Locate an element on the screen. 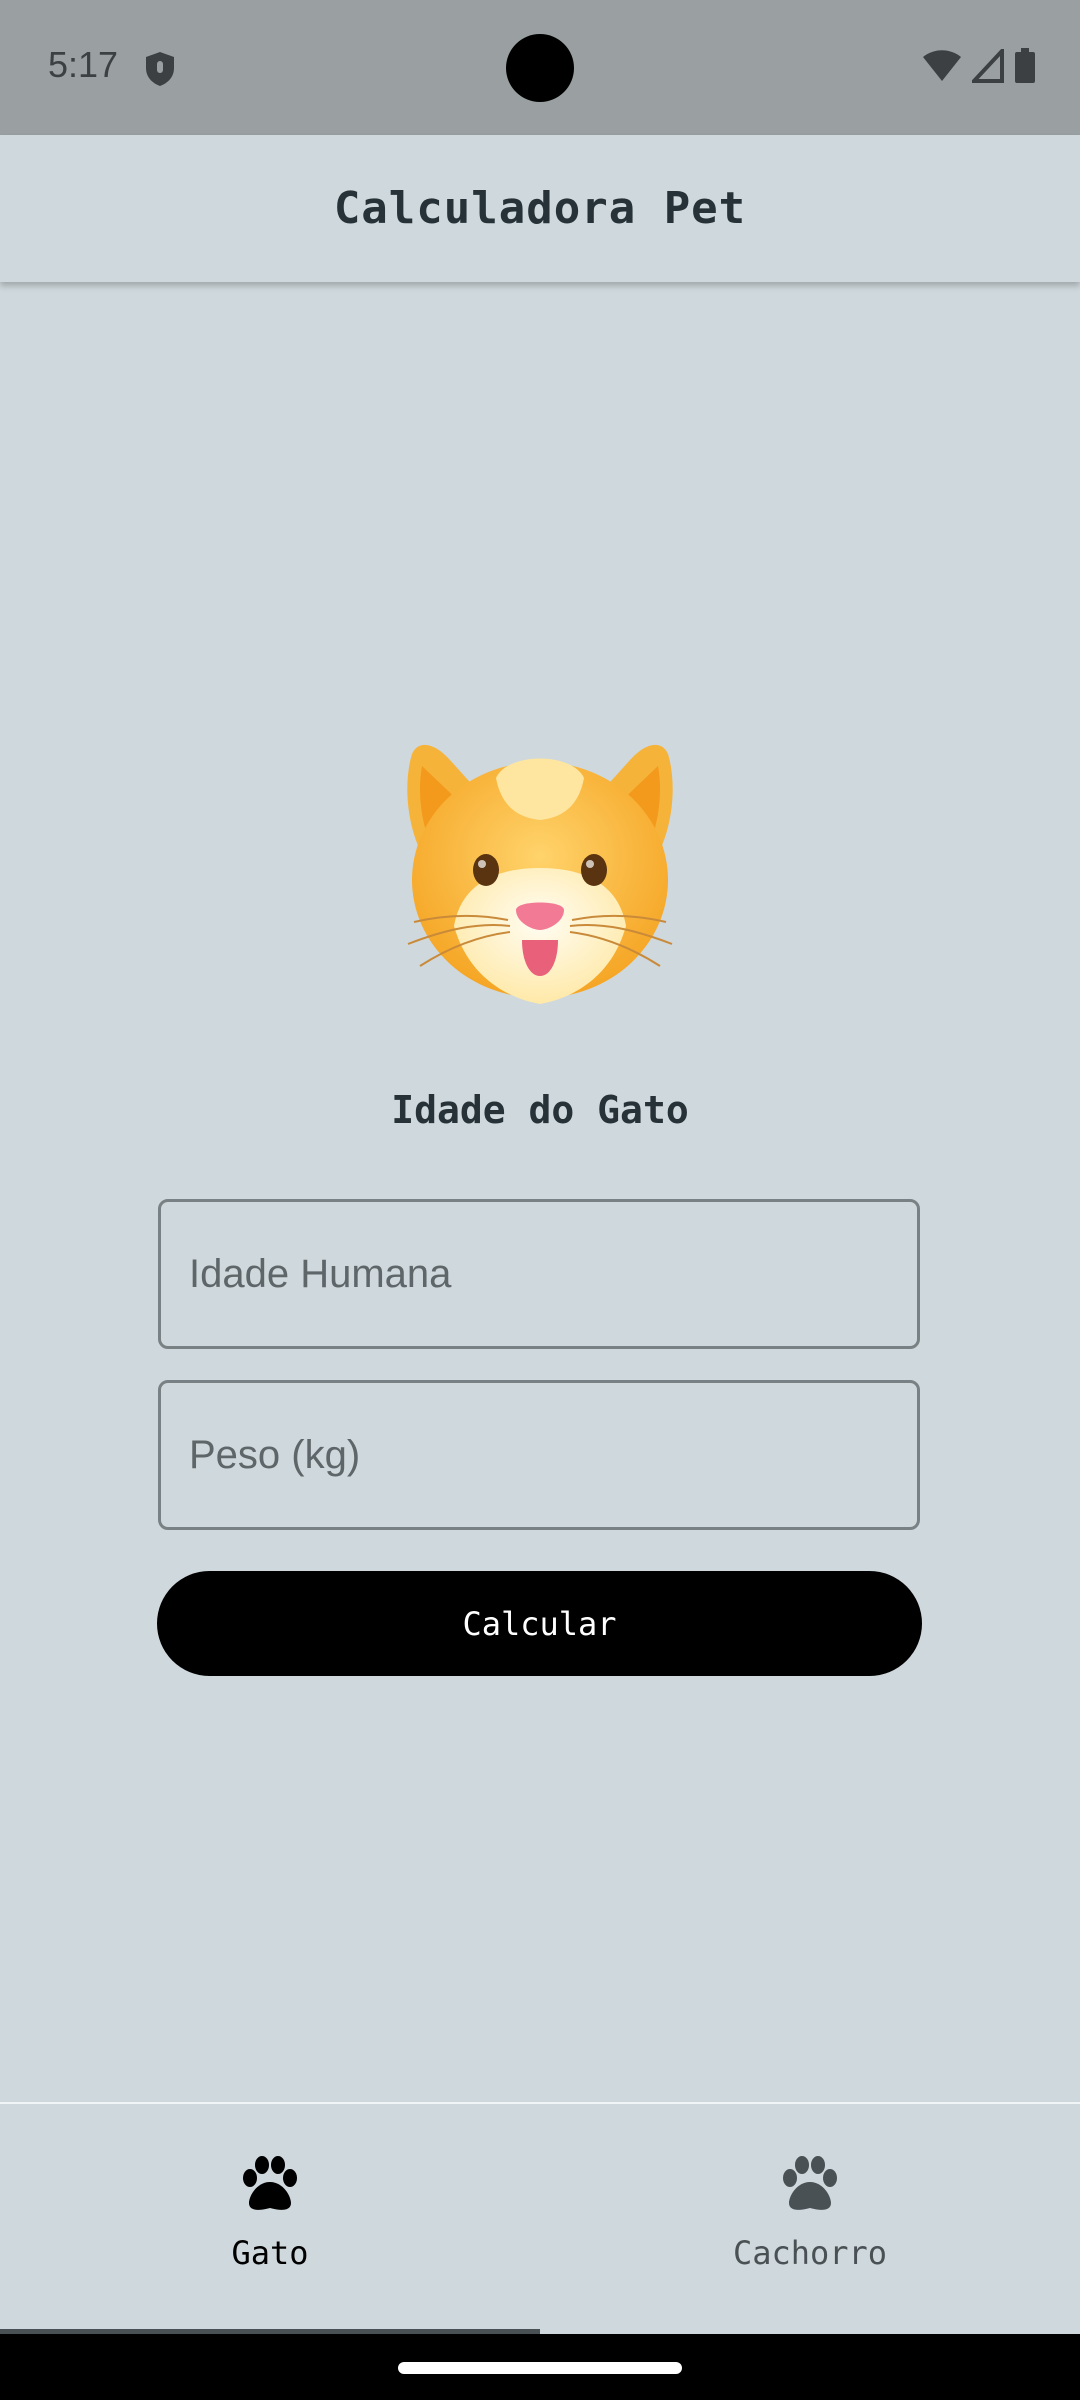 This screenshot has height=2400, width=1080. status-bar: 5:17 is located at coordinates (540, 67).